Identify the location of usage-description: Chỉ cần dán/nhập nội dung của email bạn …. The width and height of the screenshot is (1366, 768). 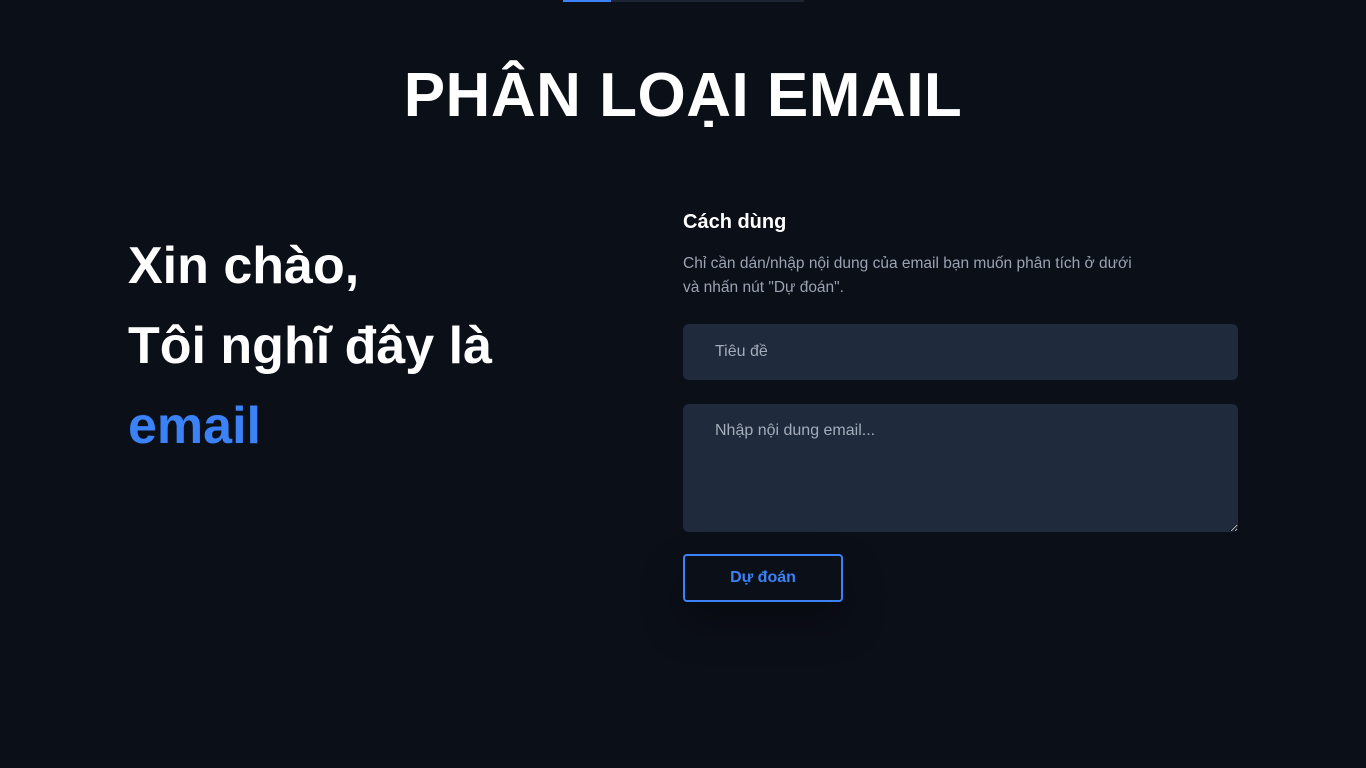
(907, 275).